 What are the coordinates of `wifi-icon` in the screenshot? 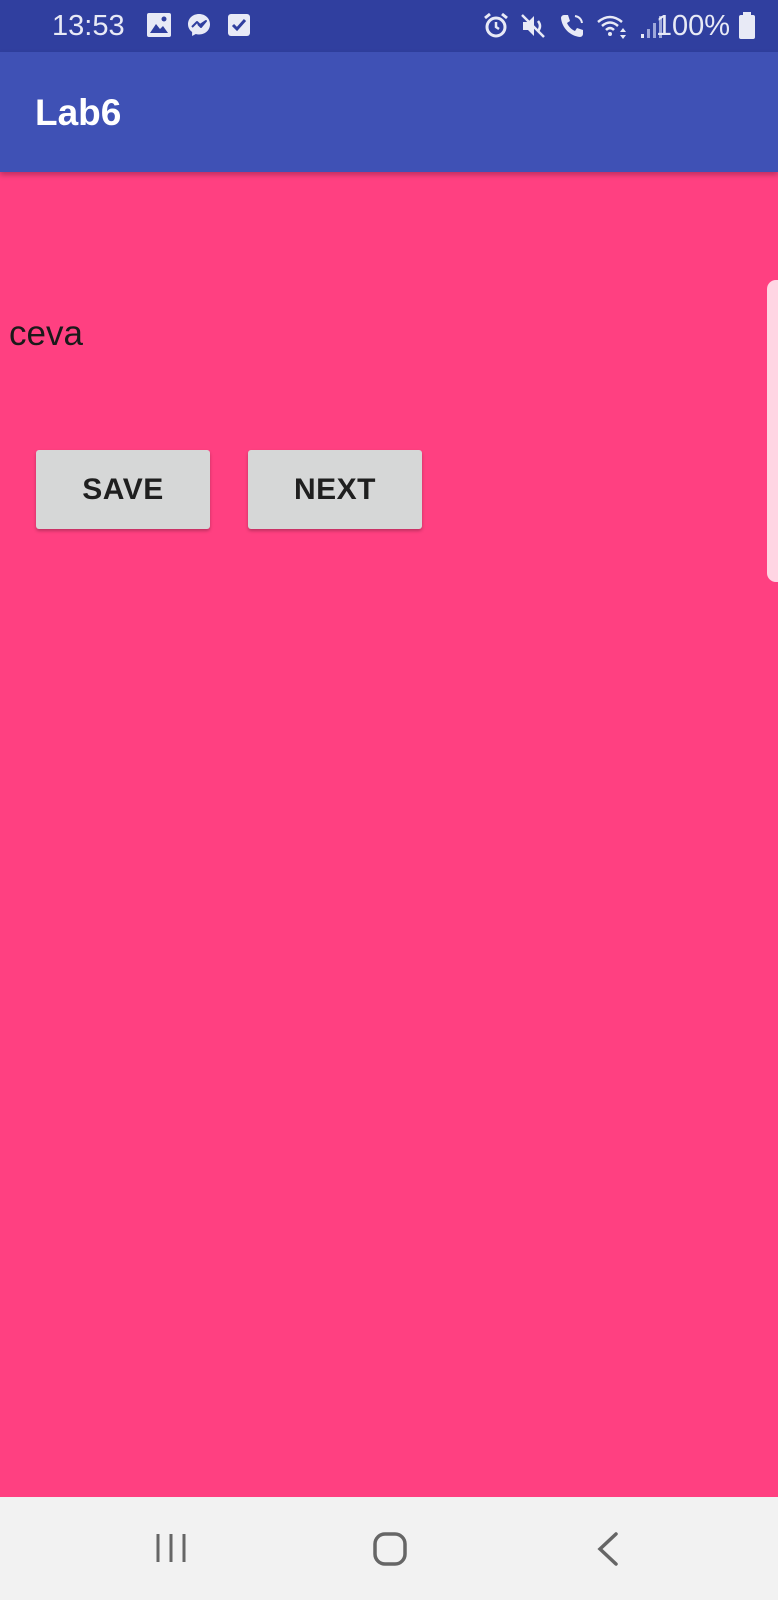 It's located at (613, 26).